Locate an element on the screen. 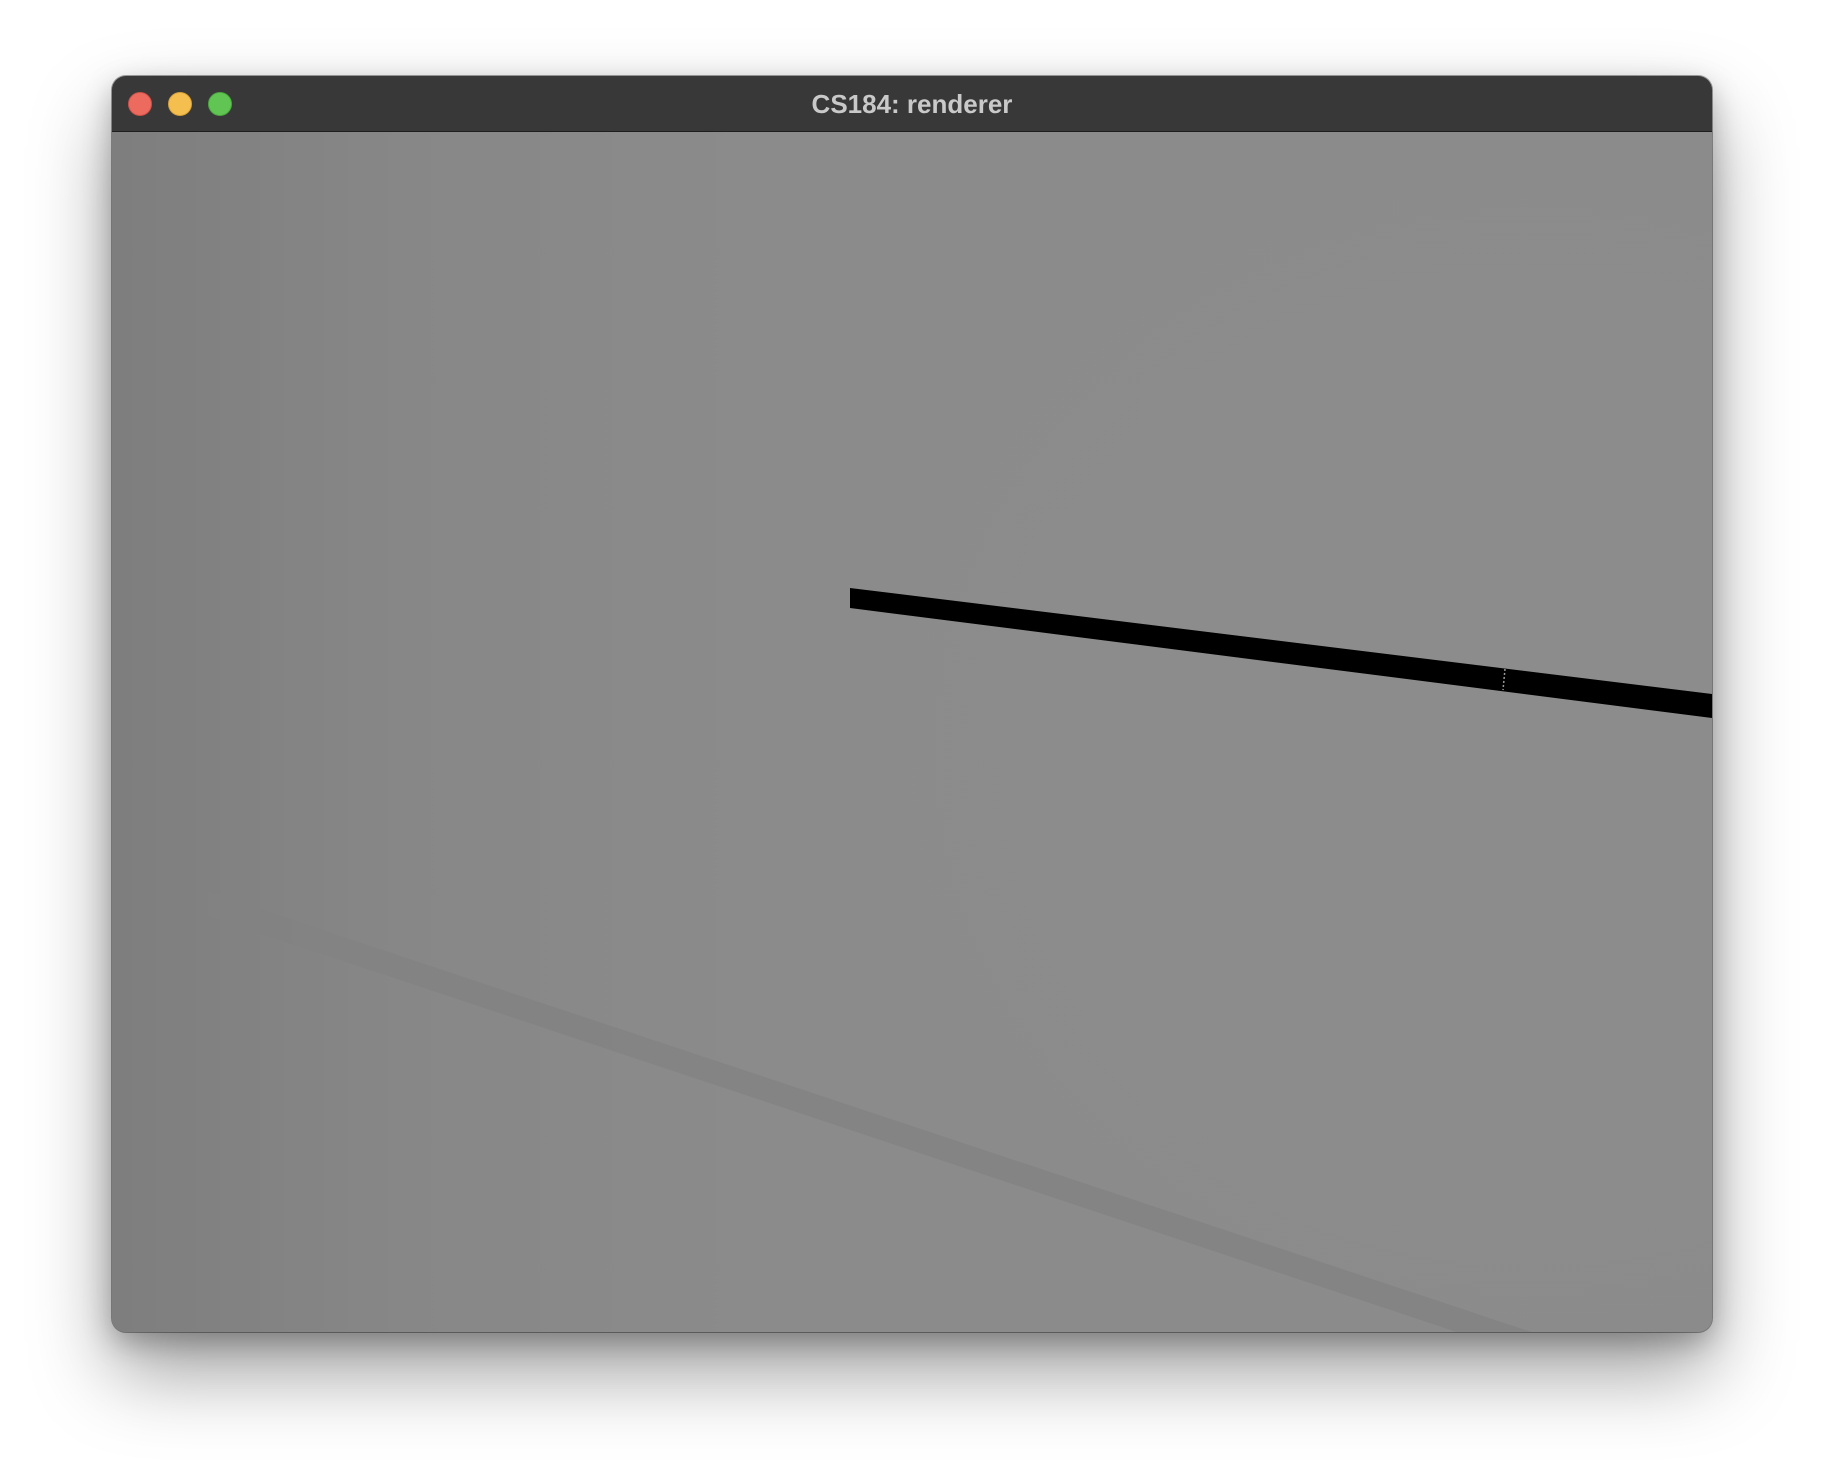 The width and height of the screenshot is (1824, 1480). window-title: CS184: renderer is located at coordinates (912, 104).